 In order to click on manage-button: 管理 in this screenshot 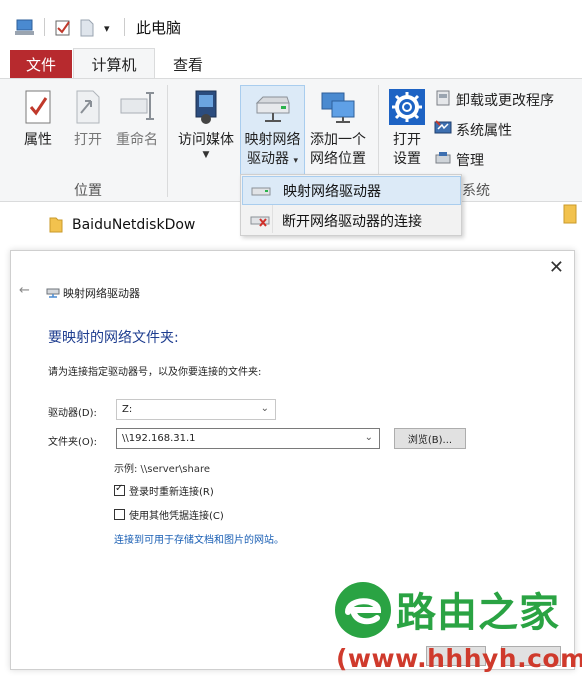, I will do `click(459, 160)`.